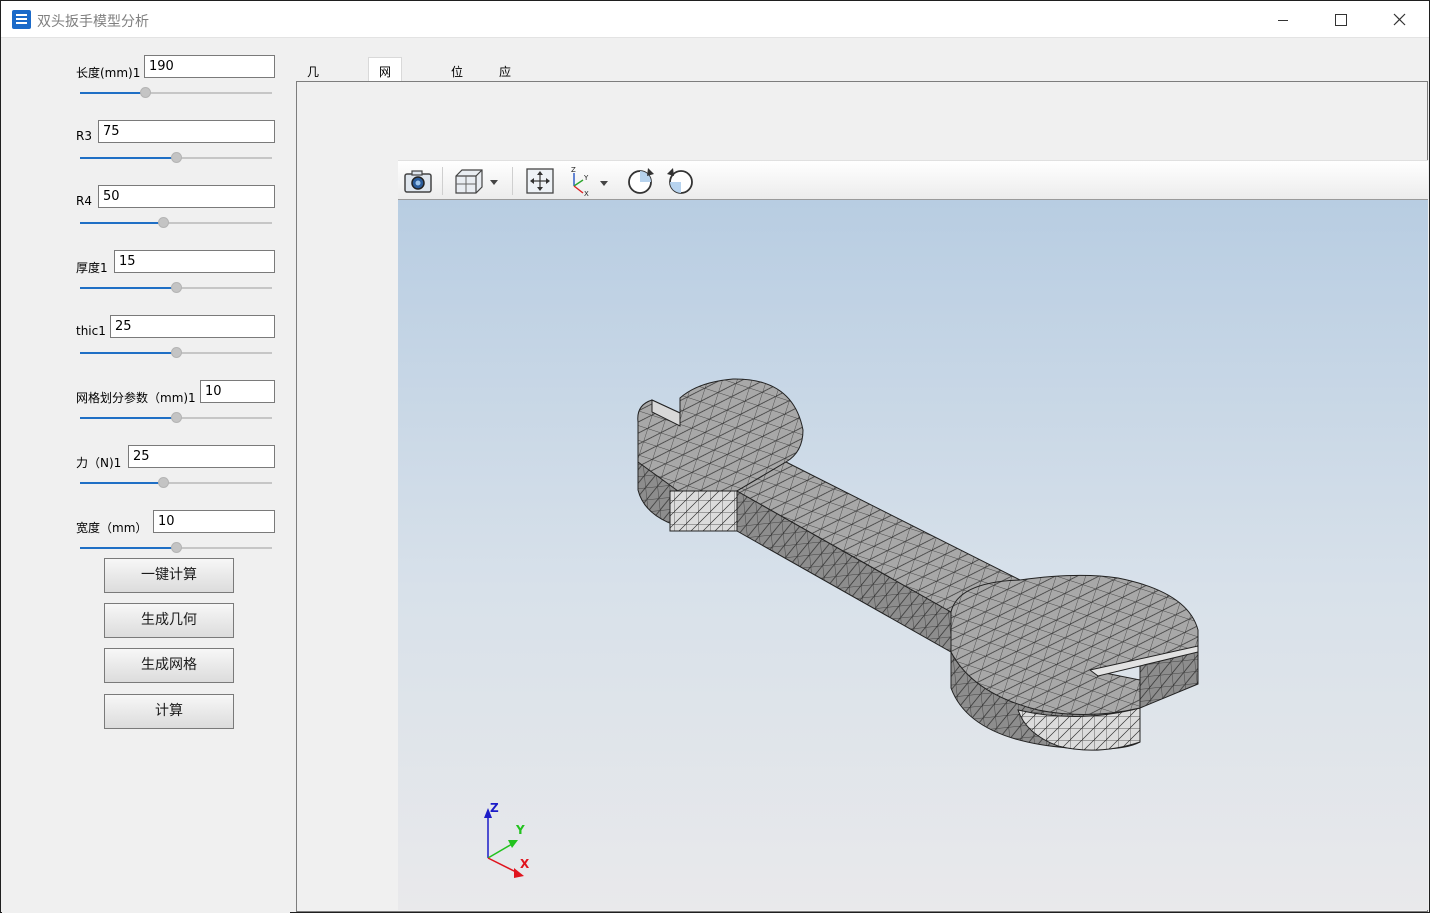 Image resolution: width=1430 pixels, height=913 pixels. I want to click on svg-text: Z, so click(573, 170).